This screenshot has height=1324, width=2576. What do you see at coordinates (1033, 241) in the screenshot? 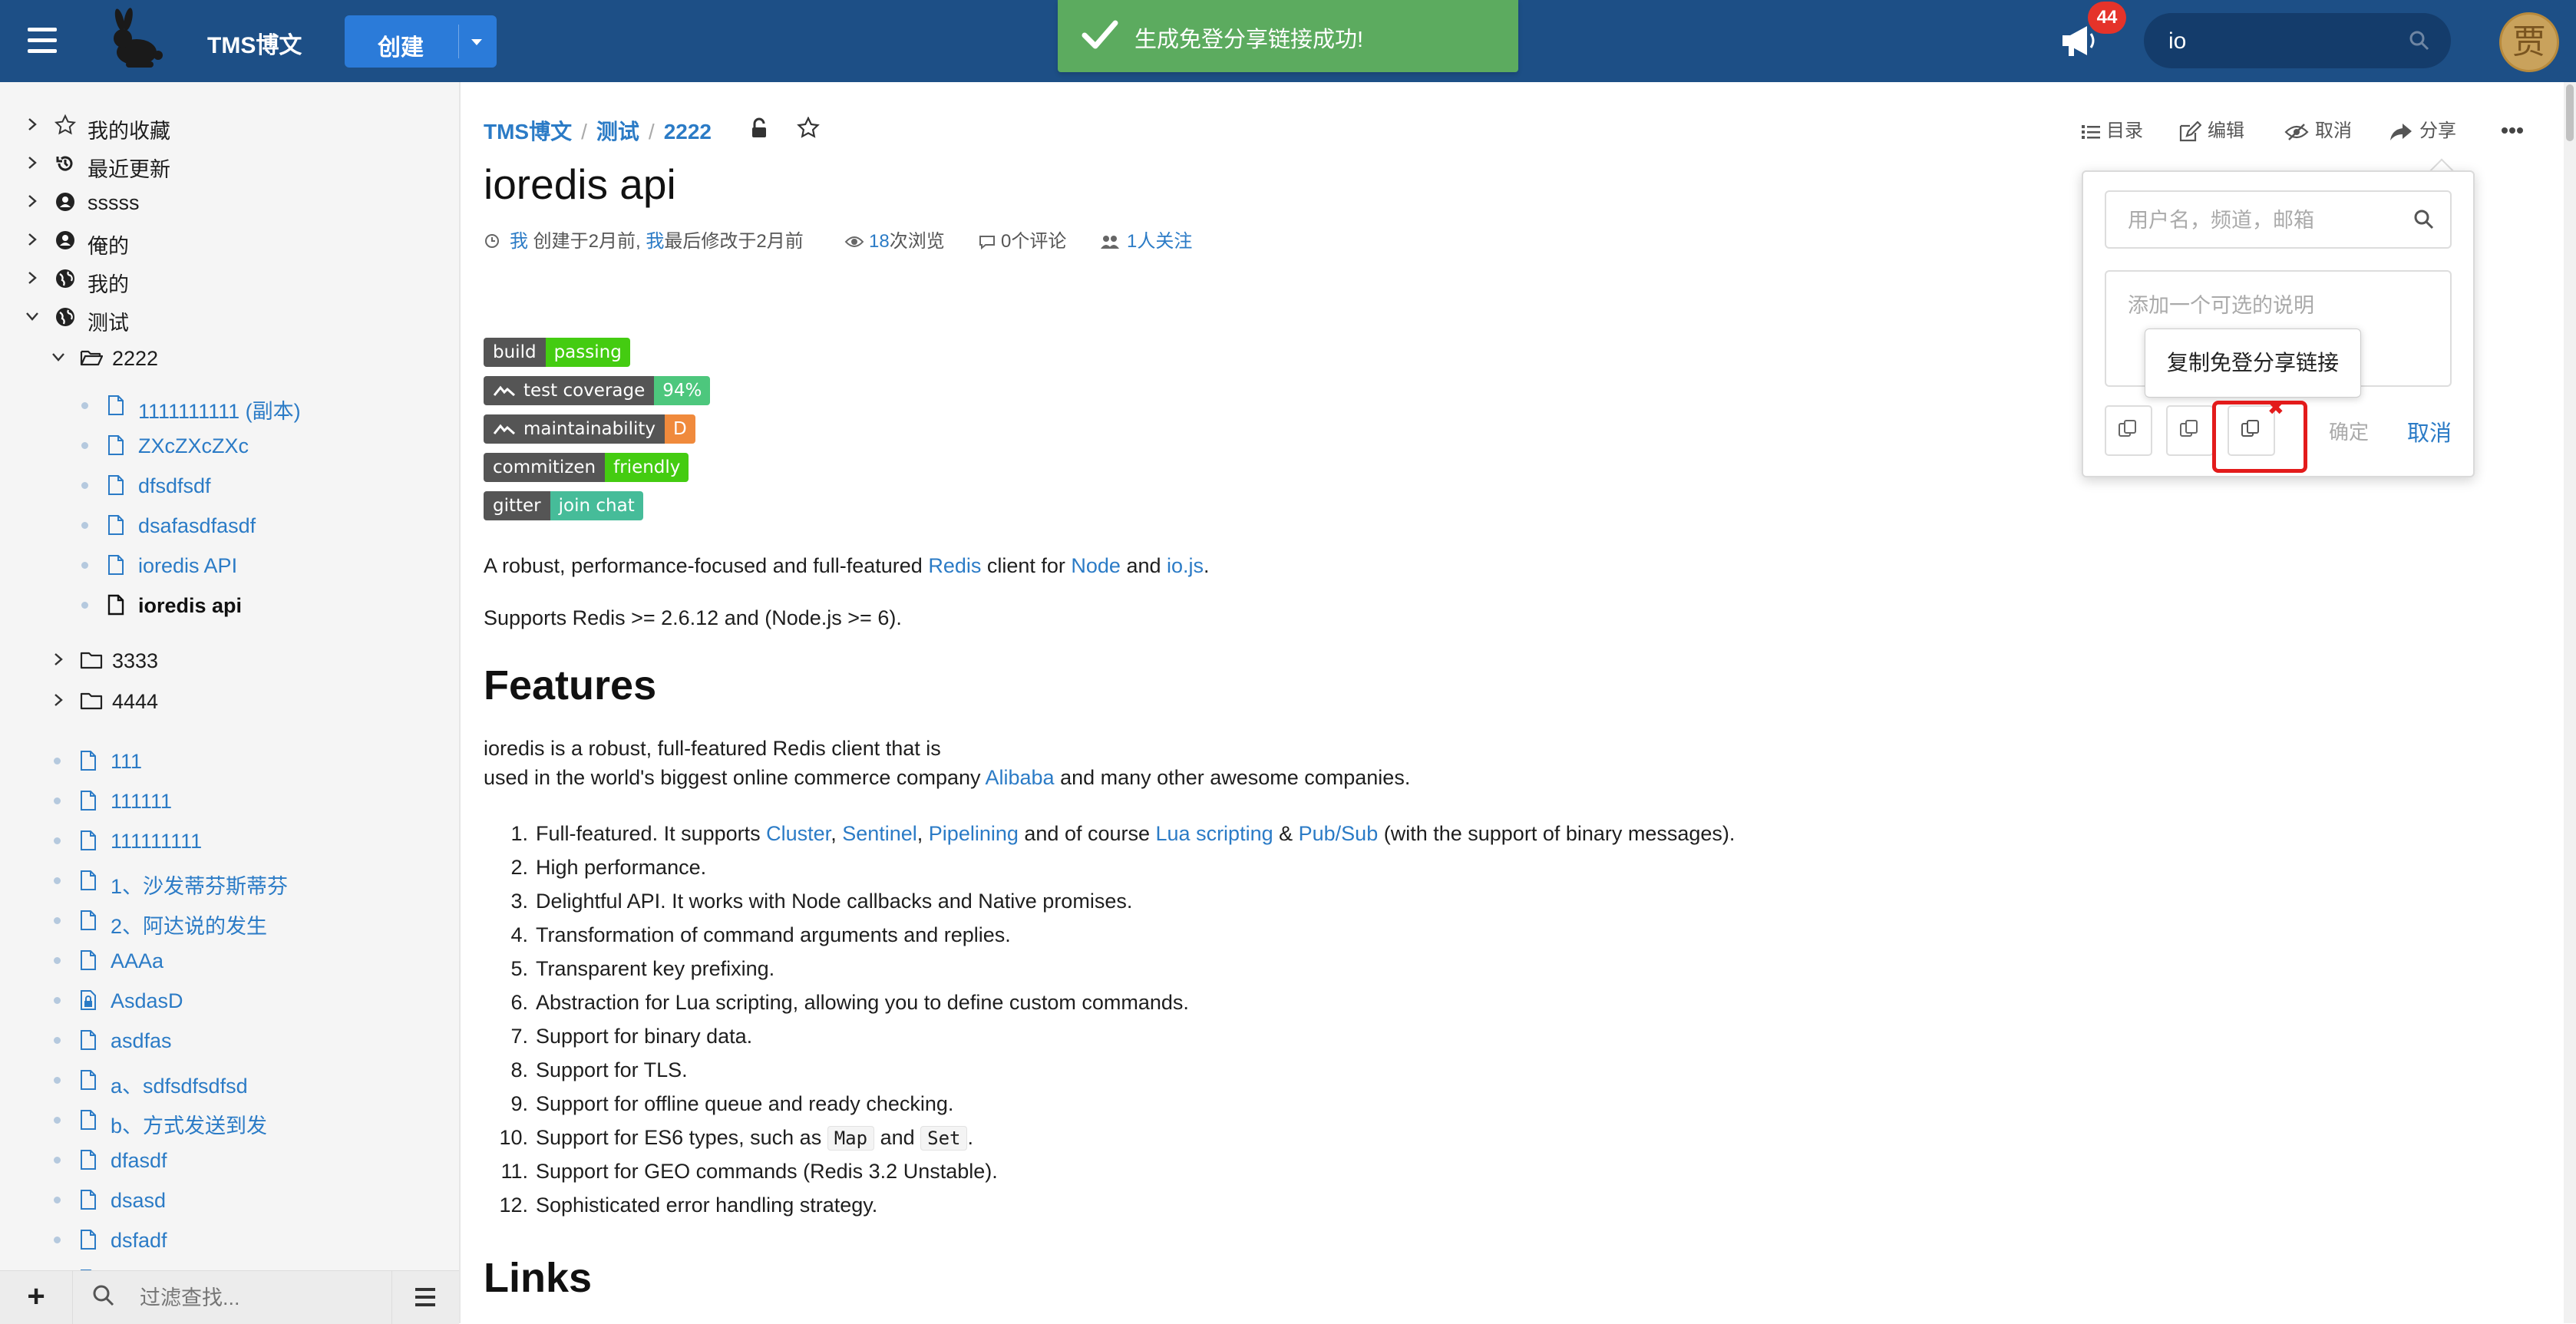
I see `comments-count: 0个评论` at bounding box center [1033, 241].